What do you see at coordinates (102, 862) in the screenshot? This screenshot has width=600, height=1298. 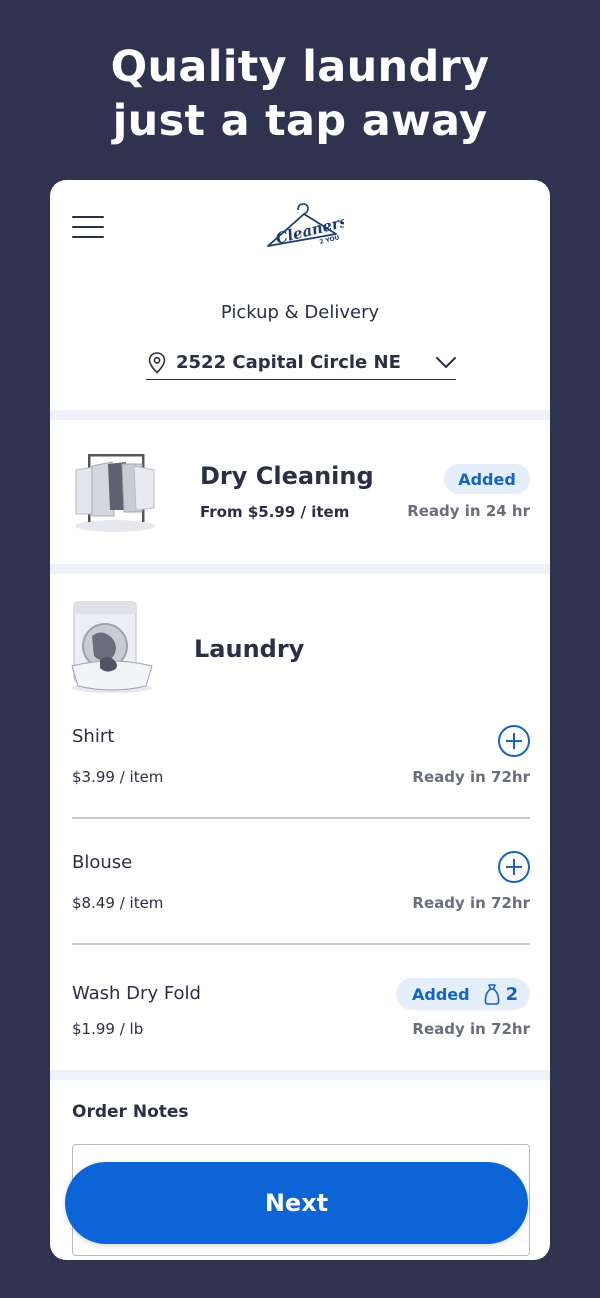 I see `blouse-name: Blouse` at bounding box center [102, 862].